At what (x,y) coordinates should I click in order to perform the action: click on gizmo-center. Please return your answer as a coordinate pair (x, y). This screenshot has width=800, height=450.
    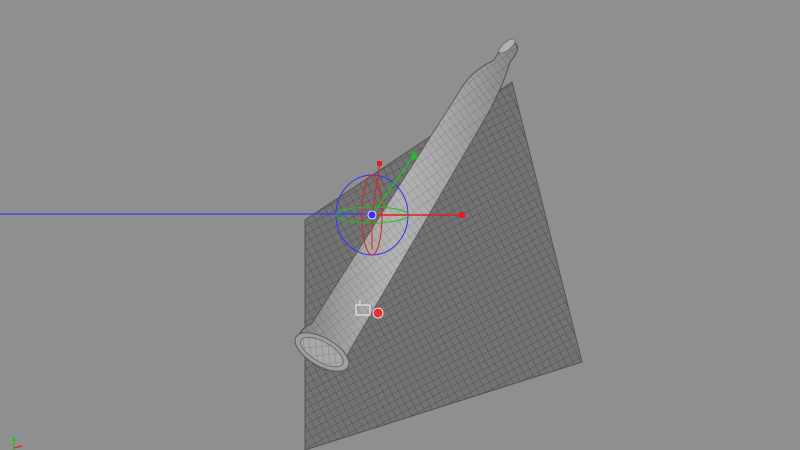
    Looking at the image, I should click on (372, 215).